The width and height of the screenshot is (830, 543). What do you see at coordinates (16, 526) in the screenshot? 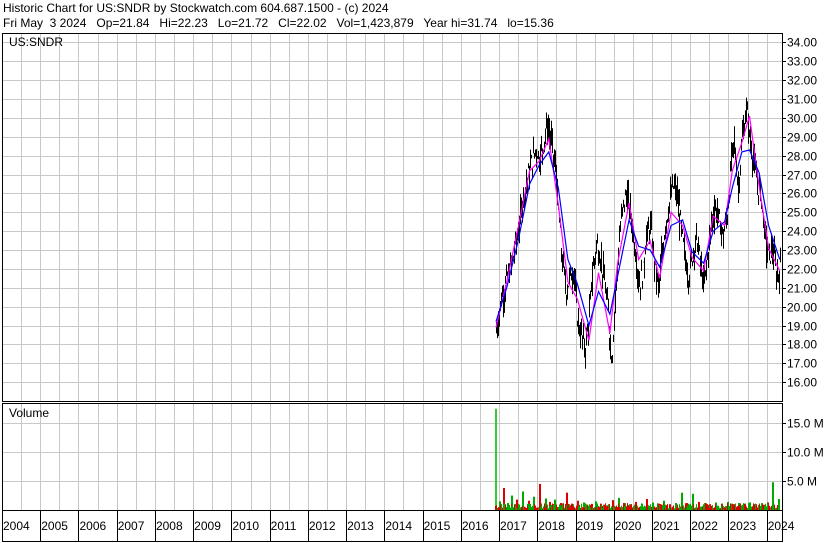
I see `x-axis-tick-label: 2004` at bounding box center [16, 526].